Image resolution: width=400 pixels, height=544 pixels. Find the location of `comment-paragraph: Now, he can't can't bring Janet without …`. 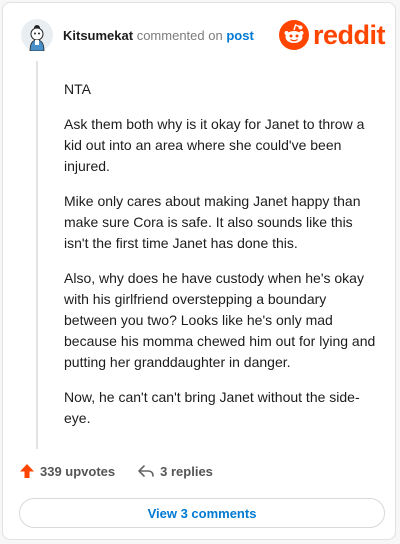

comment-paragraph: Now, he can't can't bring Janet without … is located at coordinates (212, 407).